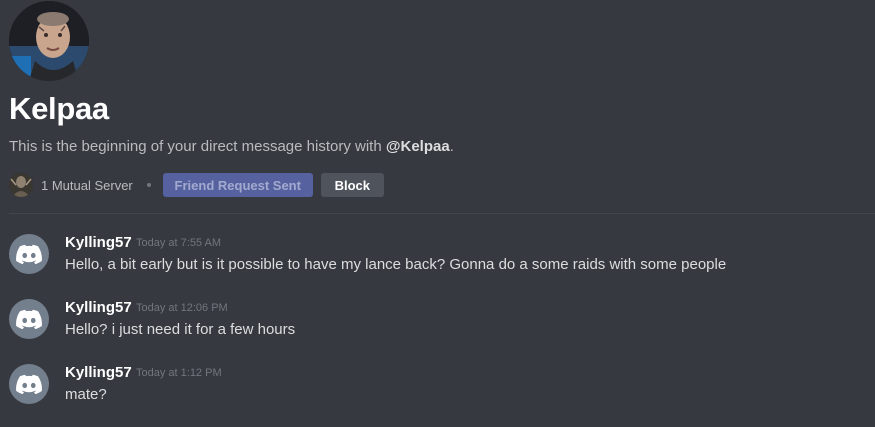 The height and width of the screenshot is (427, 875). What do you see at coordinates (418, 146) in the screenshot?
I see `intro-mention: @Kelpaa` at bounding box center [418, 146].